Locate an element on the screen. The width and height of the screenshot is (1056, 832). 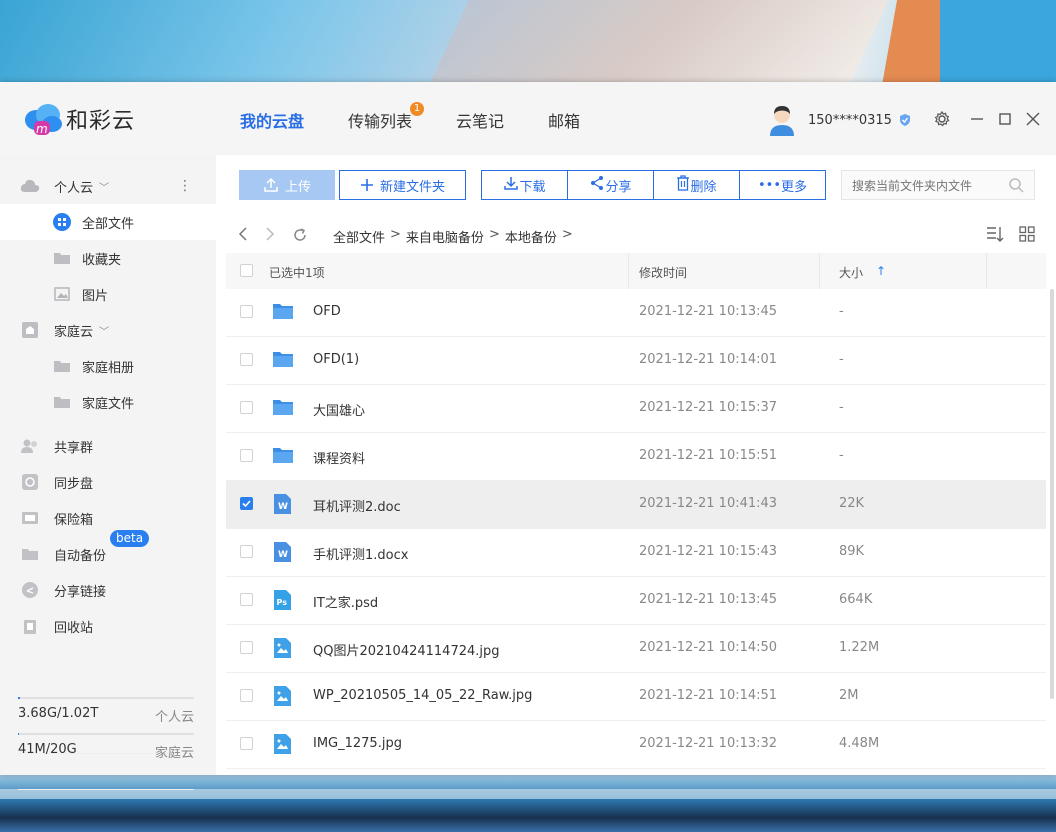
file-modified-time: 2021-12-21 10:14:01 is located at coordinates (708, 359).